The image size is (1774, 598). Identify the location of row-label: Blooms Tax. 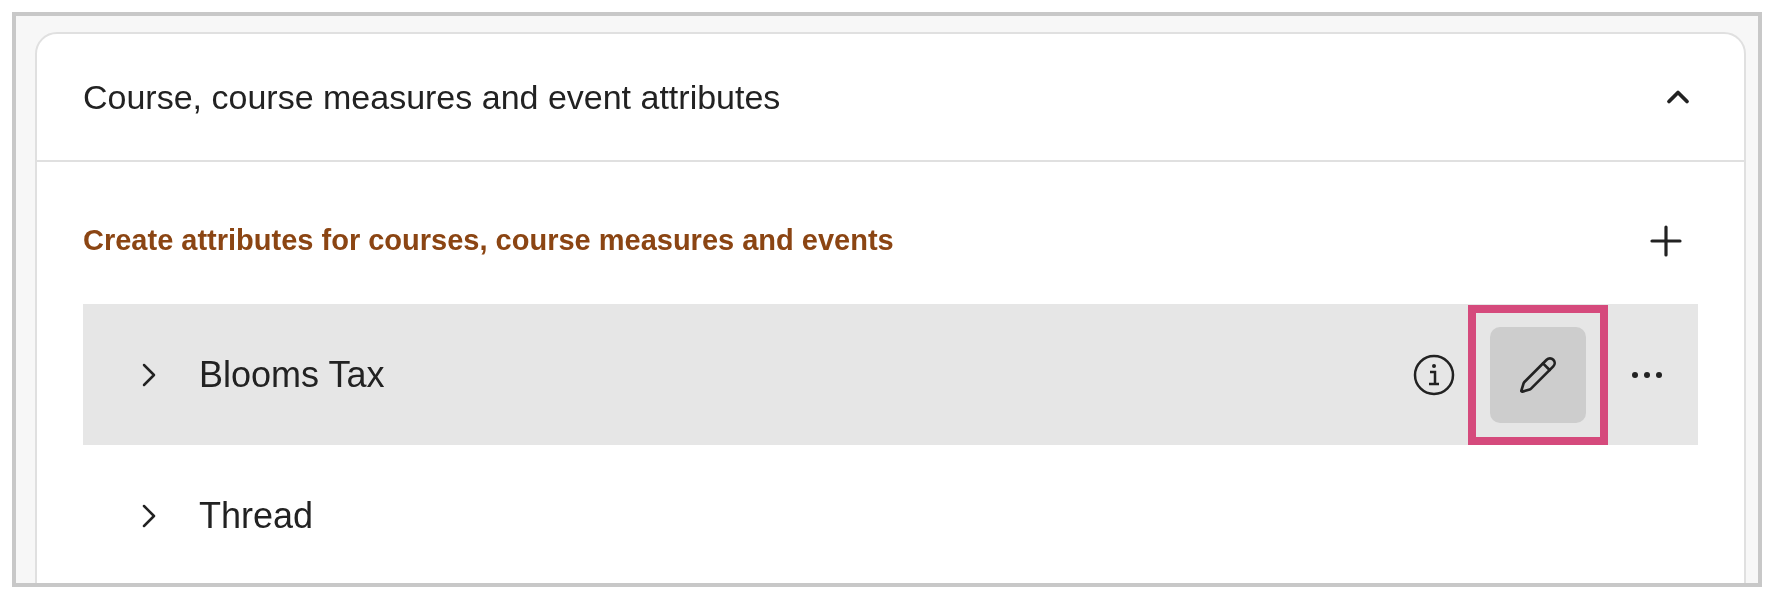
(292, 374).